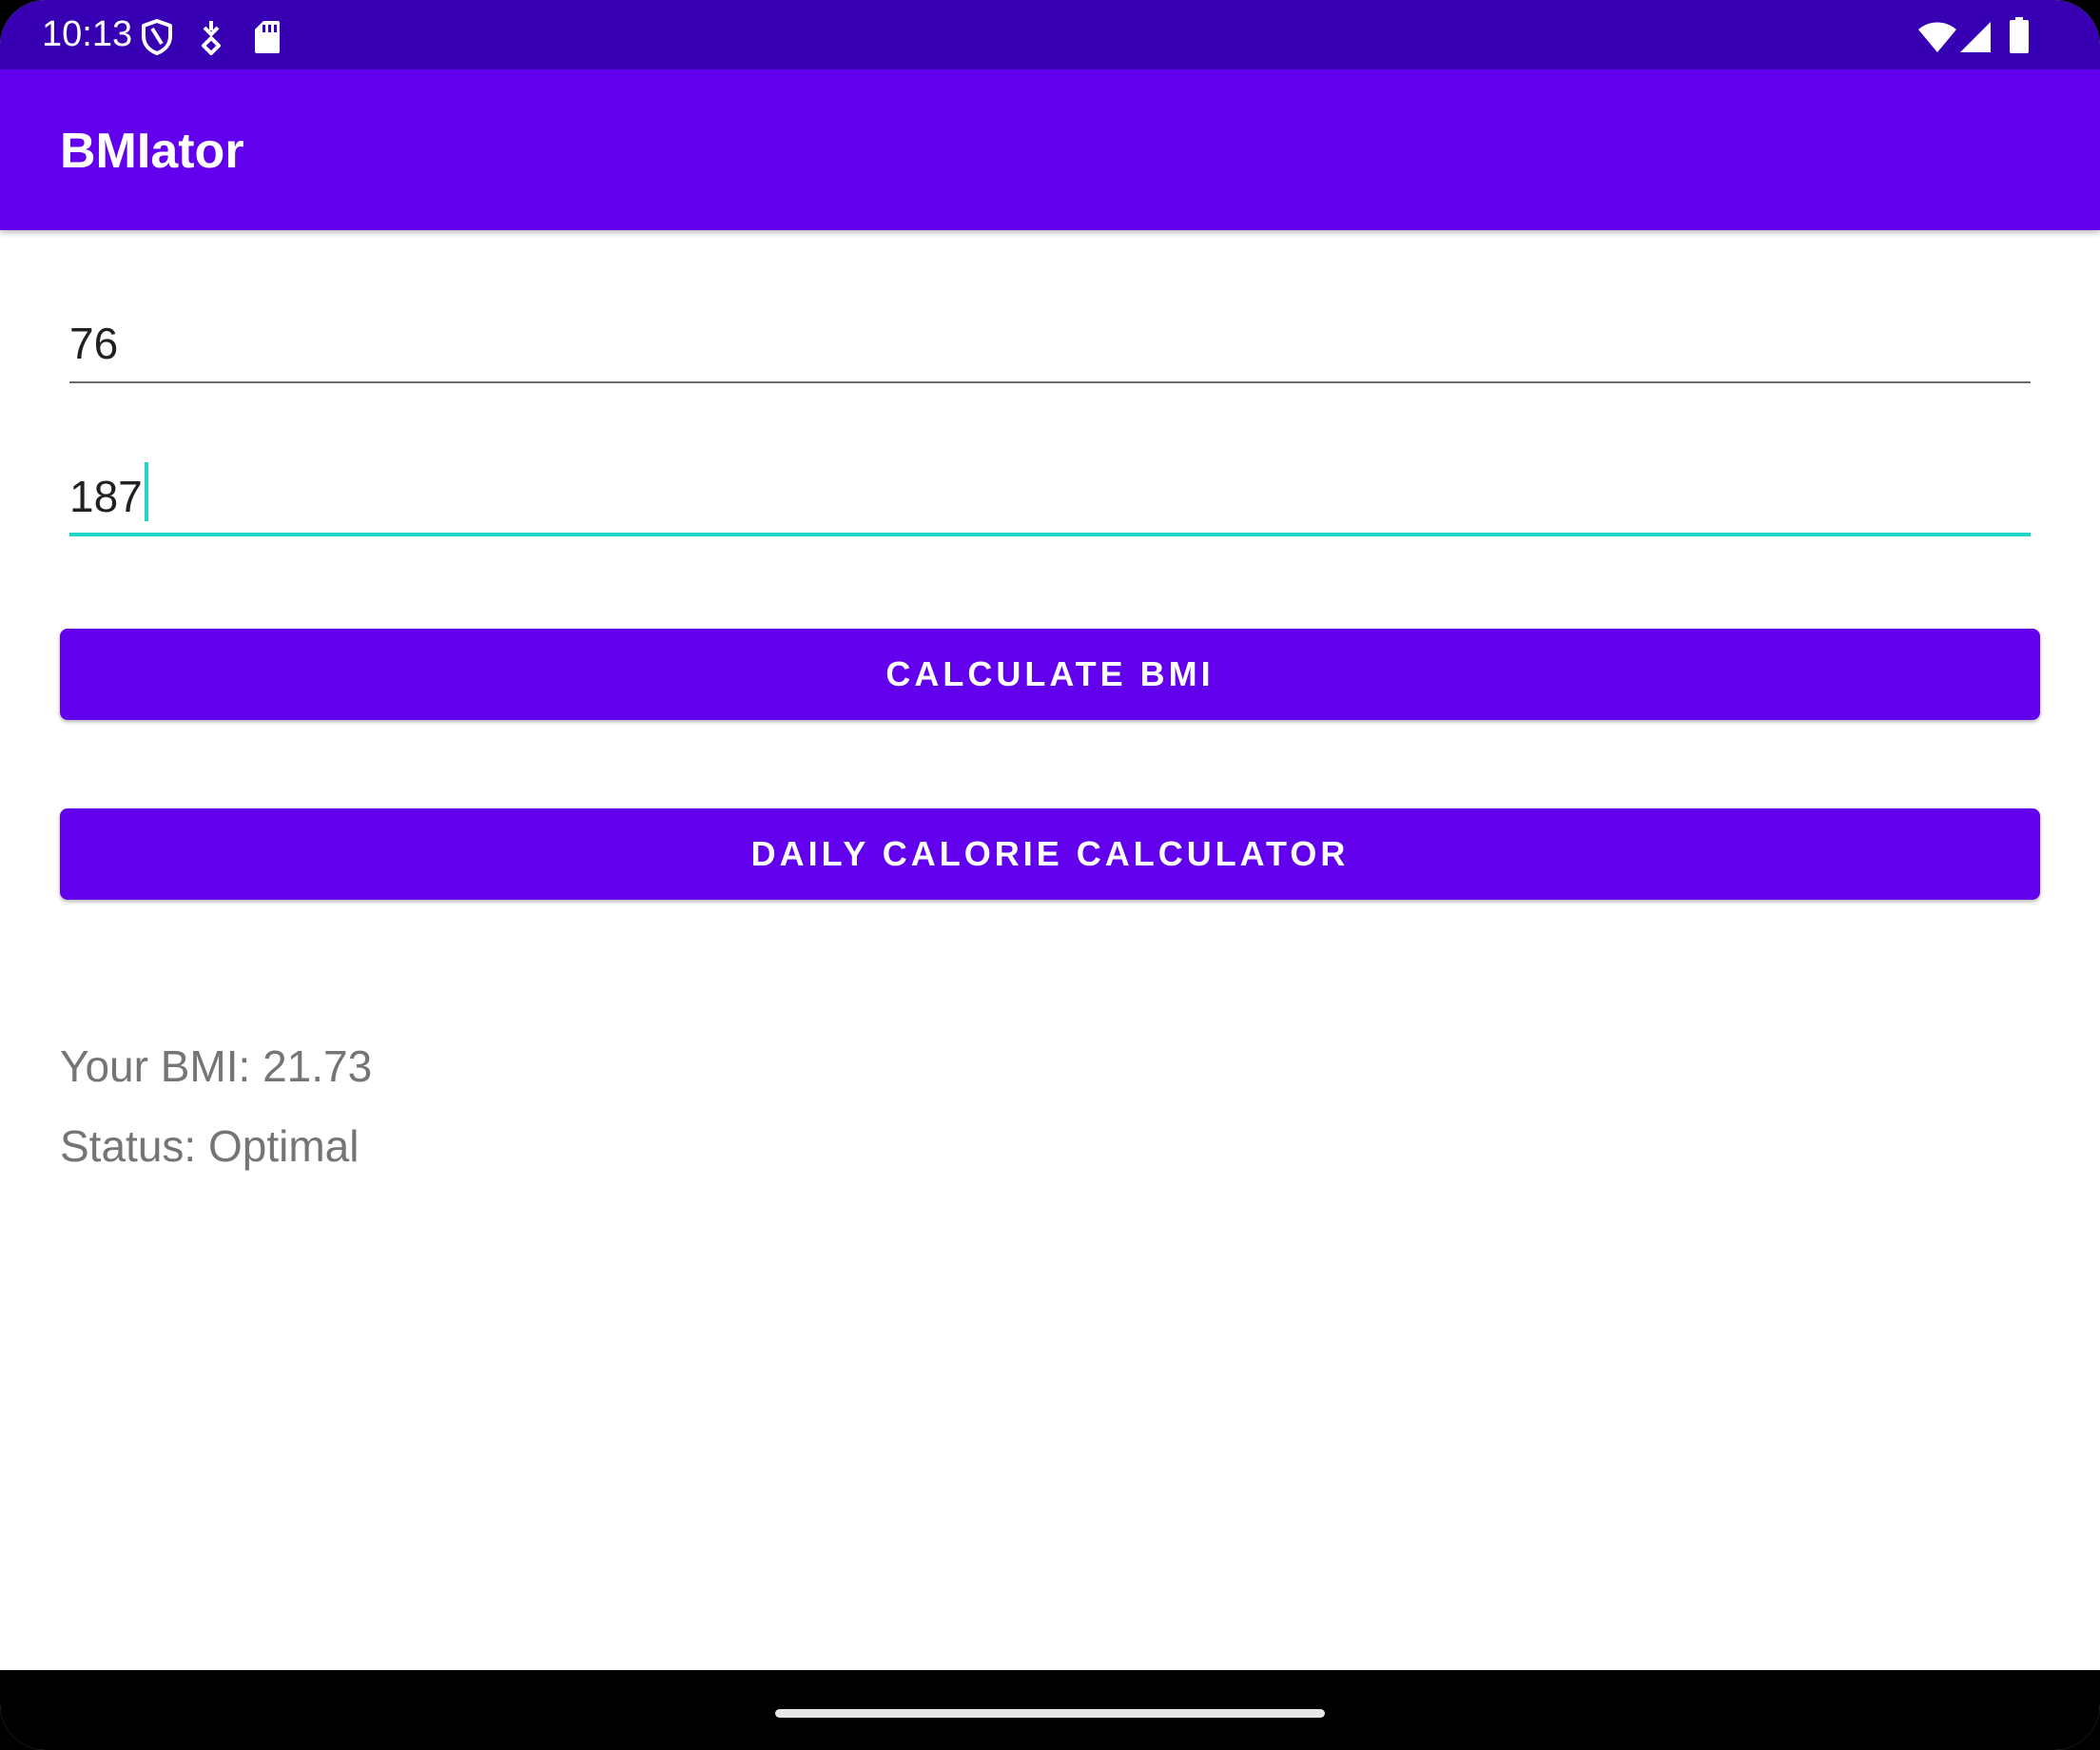 Image resolution: width=2100 pixels, height=1750 pixels. Describe the element at coordinates (1050, 490) in the screenshot. I see `height-input: 187` at that location.